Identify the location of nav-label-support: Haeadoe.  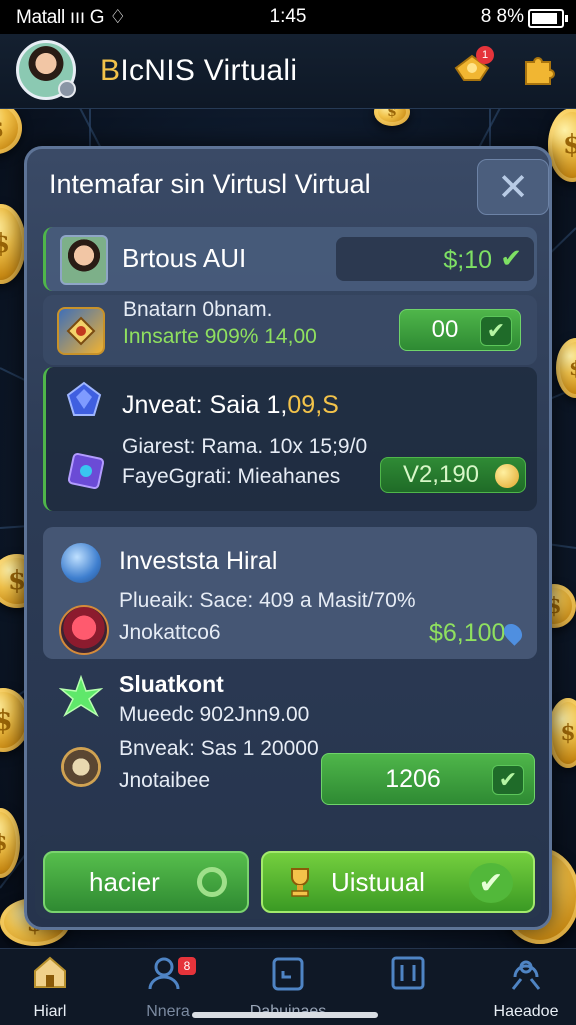
(526, 1011).